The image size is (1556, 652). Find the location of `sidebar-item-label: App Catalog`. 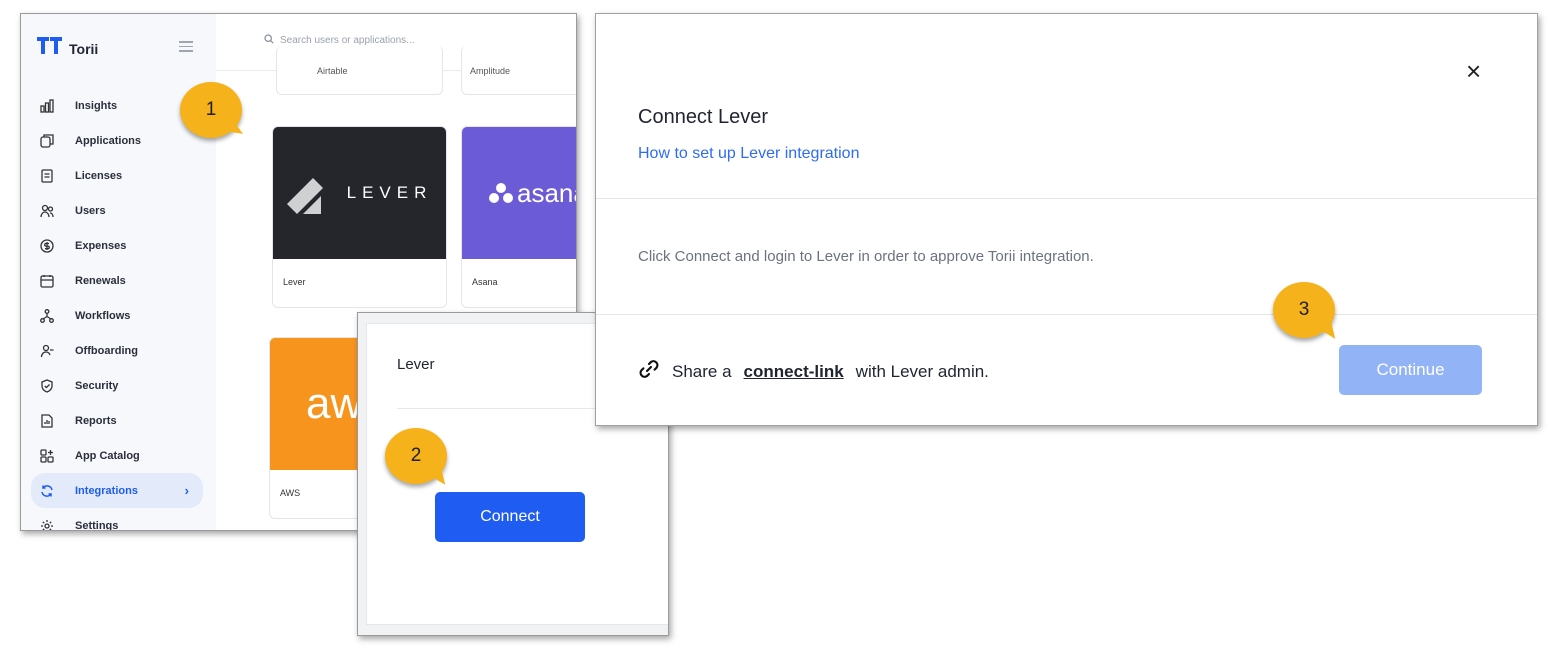

sidebar-item-label: App Catalog is located at coordinates (107, 455).